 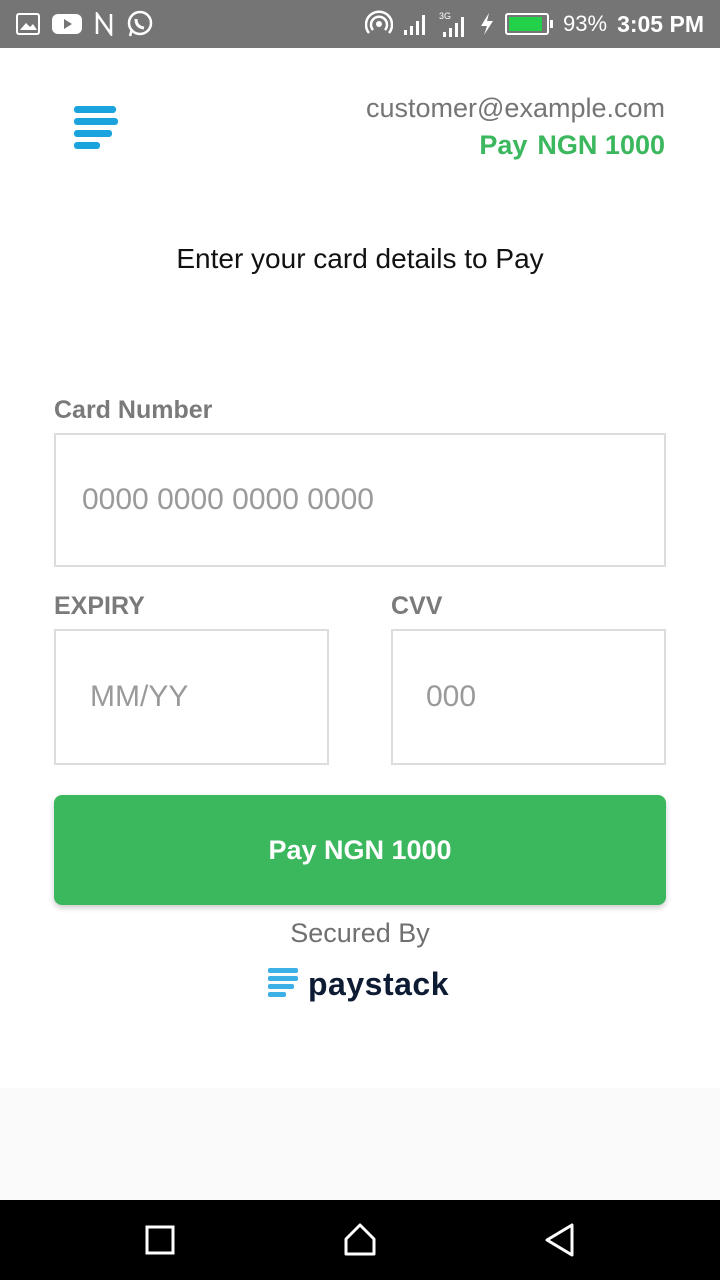 What do you see at coordinates (360, 24) in the screenshot?
I see `status-bar: 3G 93% 3:05 PM` at bounding box center [360, 24].